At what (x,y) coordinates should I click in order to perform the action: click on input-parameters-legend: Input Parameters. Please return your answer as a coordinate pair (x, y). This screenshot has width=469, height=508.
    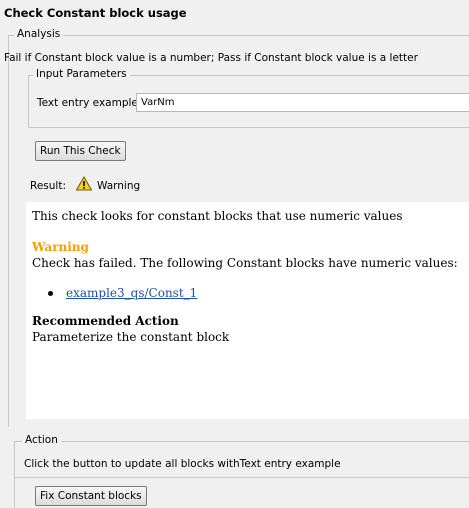
    Looking at the image, I should click on (81, 74).